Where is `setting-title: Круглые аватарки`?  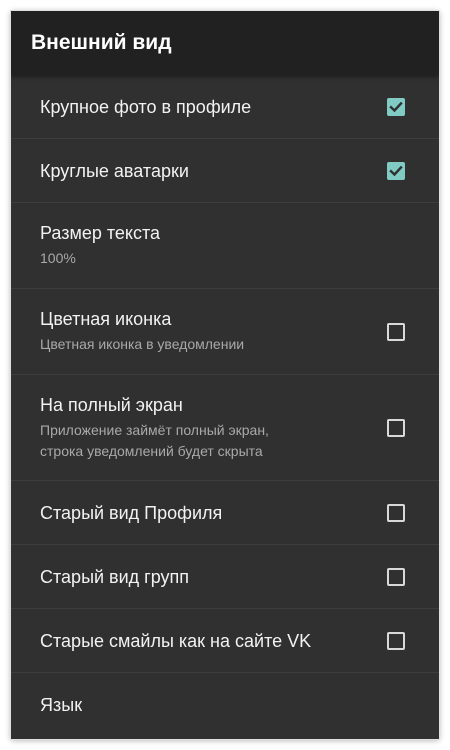 setting-title: Круглые аватарки is located at coordinates (114, 170).